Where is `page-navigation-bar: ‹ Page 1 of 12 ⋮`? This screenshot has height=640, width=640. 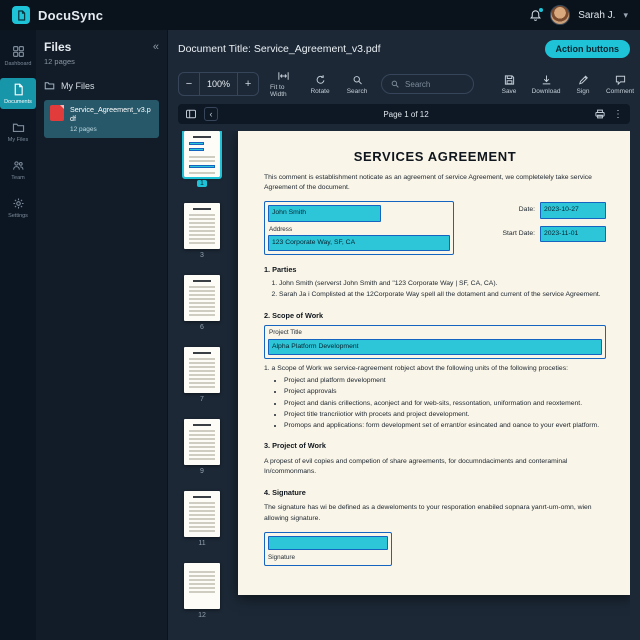
page-navigation-bar: ‹ Page 1 of 12 ⋮ is located at coordinates (404, 114).